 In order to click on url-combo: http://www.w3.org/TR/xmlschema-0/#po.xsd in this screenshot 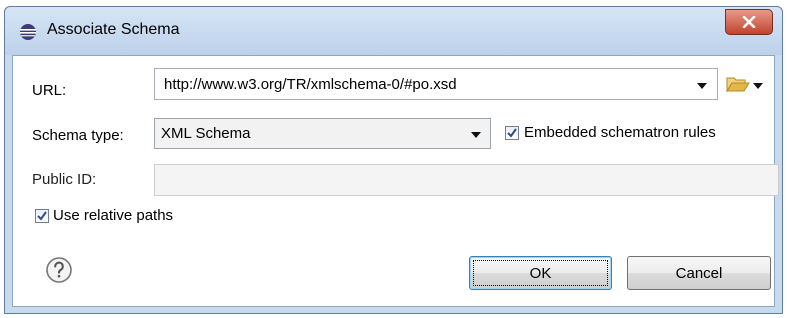, I will do `click(436, 84)`.